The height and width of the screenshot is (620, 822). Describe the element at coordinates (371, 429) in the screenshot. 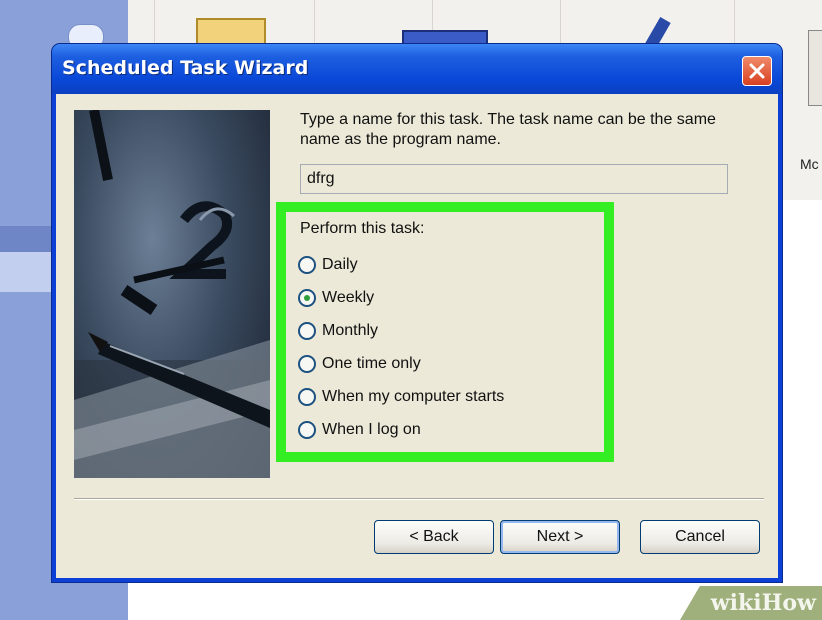

I see `option-label: When I log on` at that location.